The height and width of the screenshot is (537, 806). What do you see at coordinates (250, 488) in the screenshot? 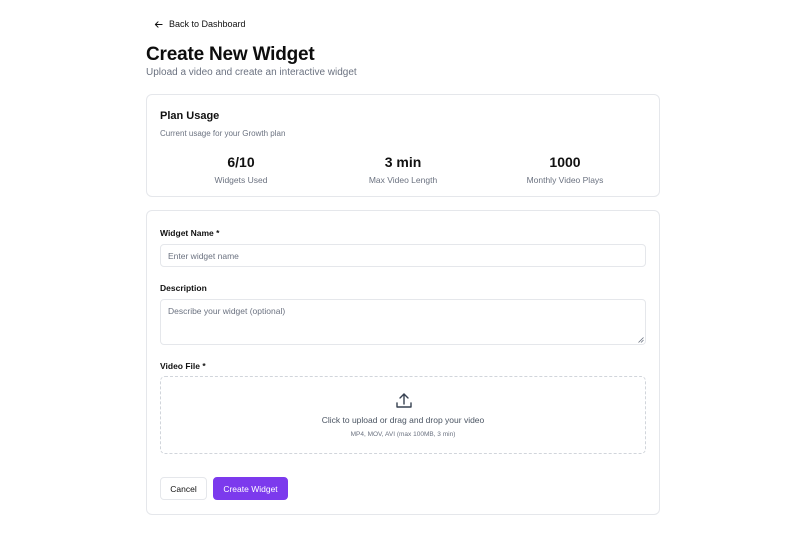
I see `create-widget-button: Create Widget` at bounding box center [250, 488].